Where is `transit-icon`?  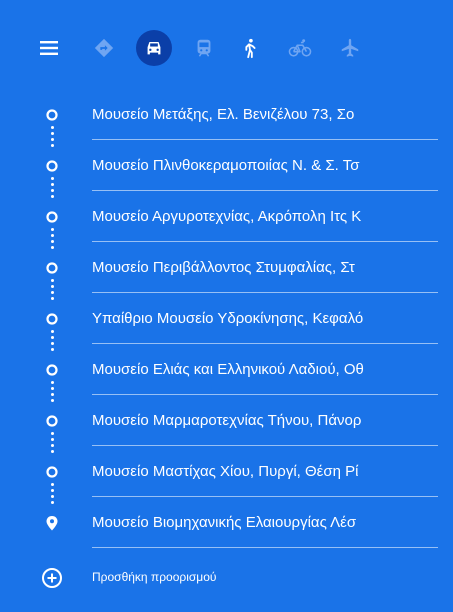 transit-icon is located at coordinates (204, 48).